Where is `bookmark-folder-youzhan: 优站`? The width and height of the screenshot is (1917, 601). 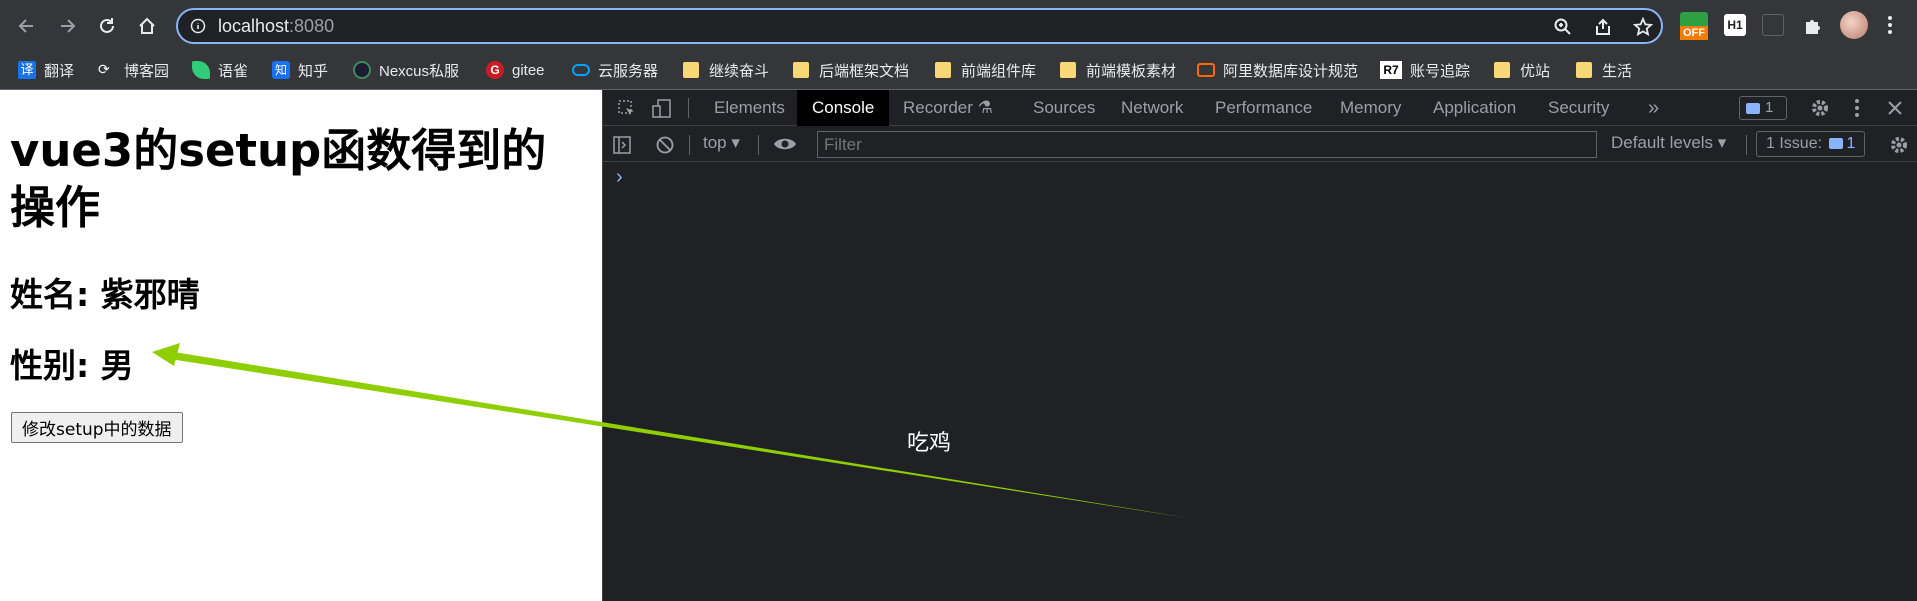
bookmark-folder-youzhan: 优站 is located at coordinates (1522, 70).